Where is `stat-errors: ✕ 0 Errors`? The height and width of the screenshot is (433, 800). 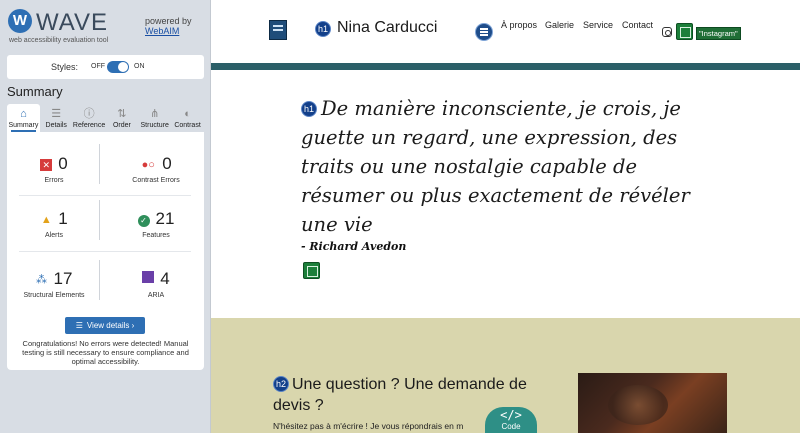
stat-errors: ✕ 0 Errors is located at coordinates (54, 179).